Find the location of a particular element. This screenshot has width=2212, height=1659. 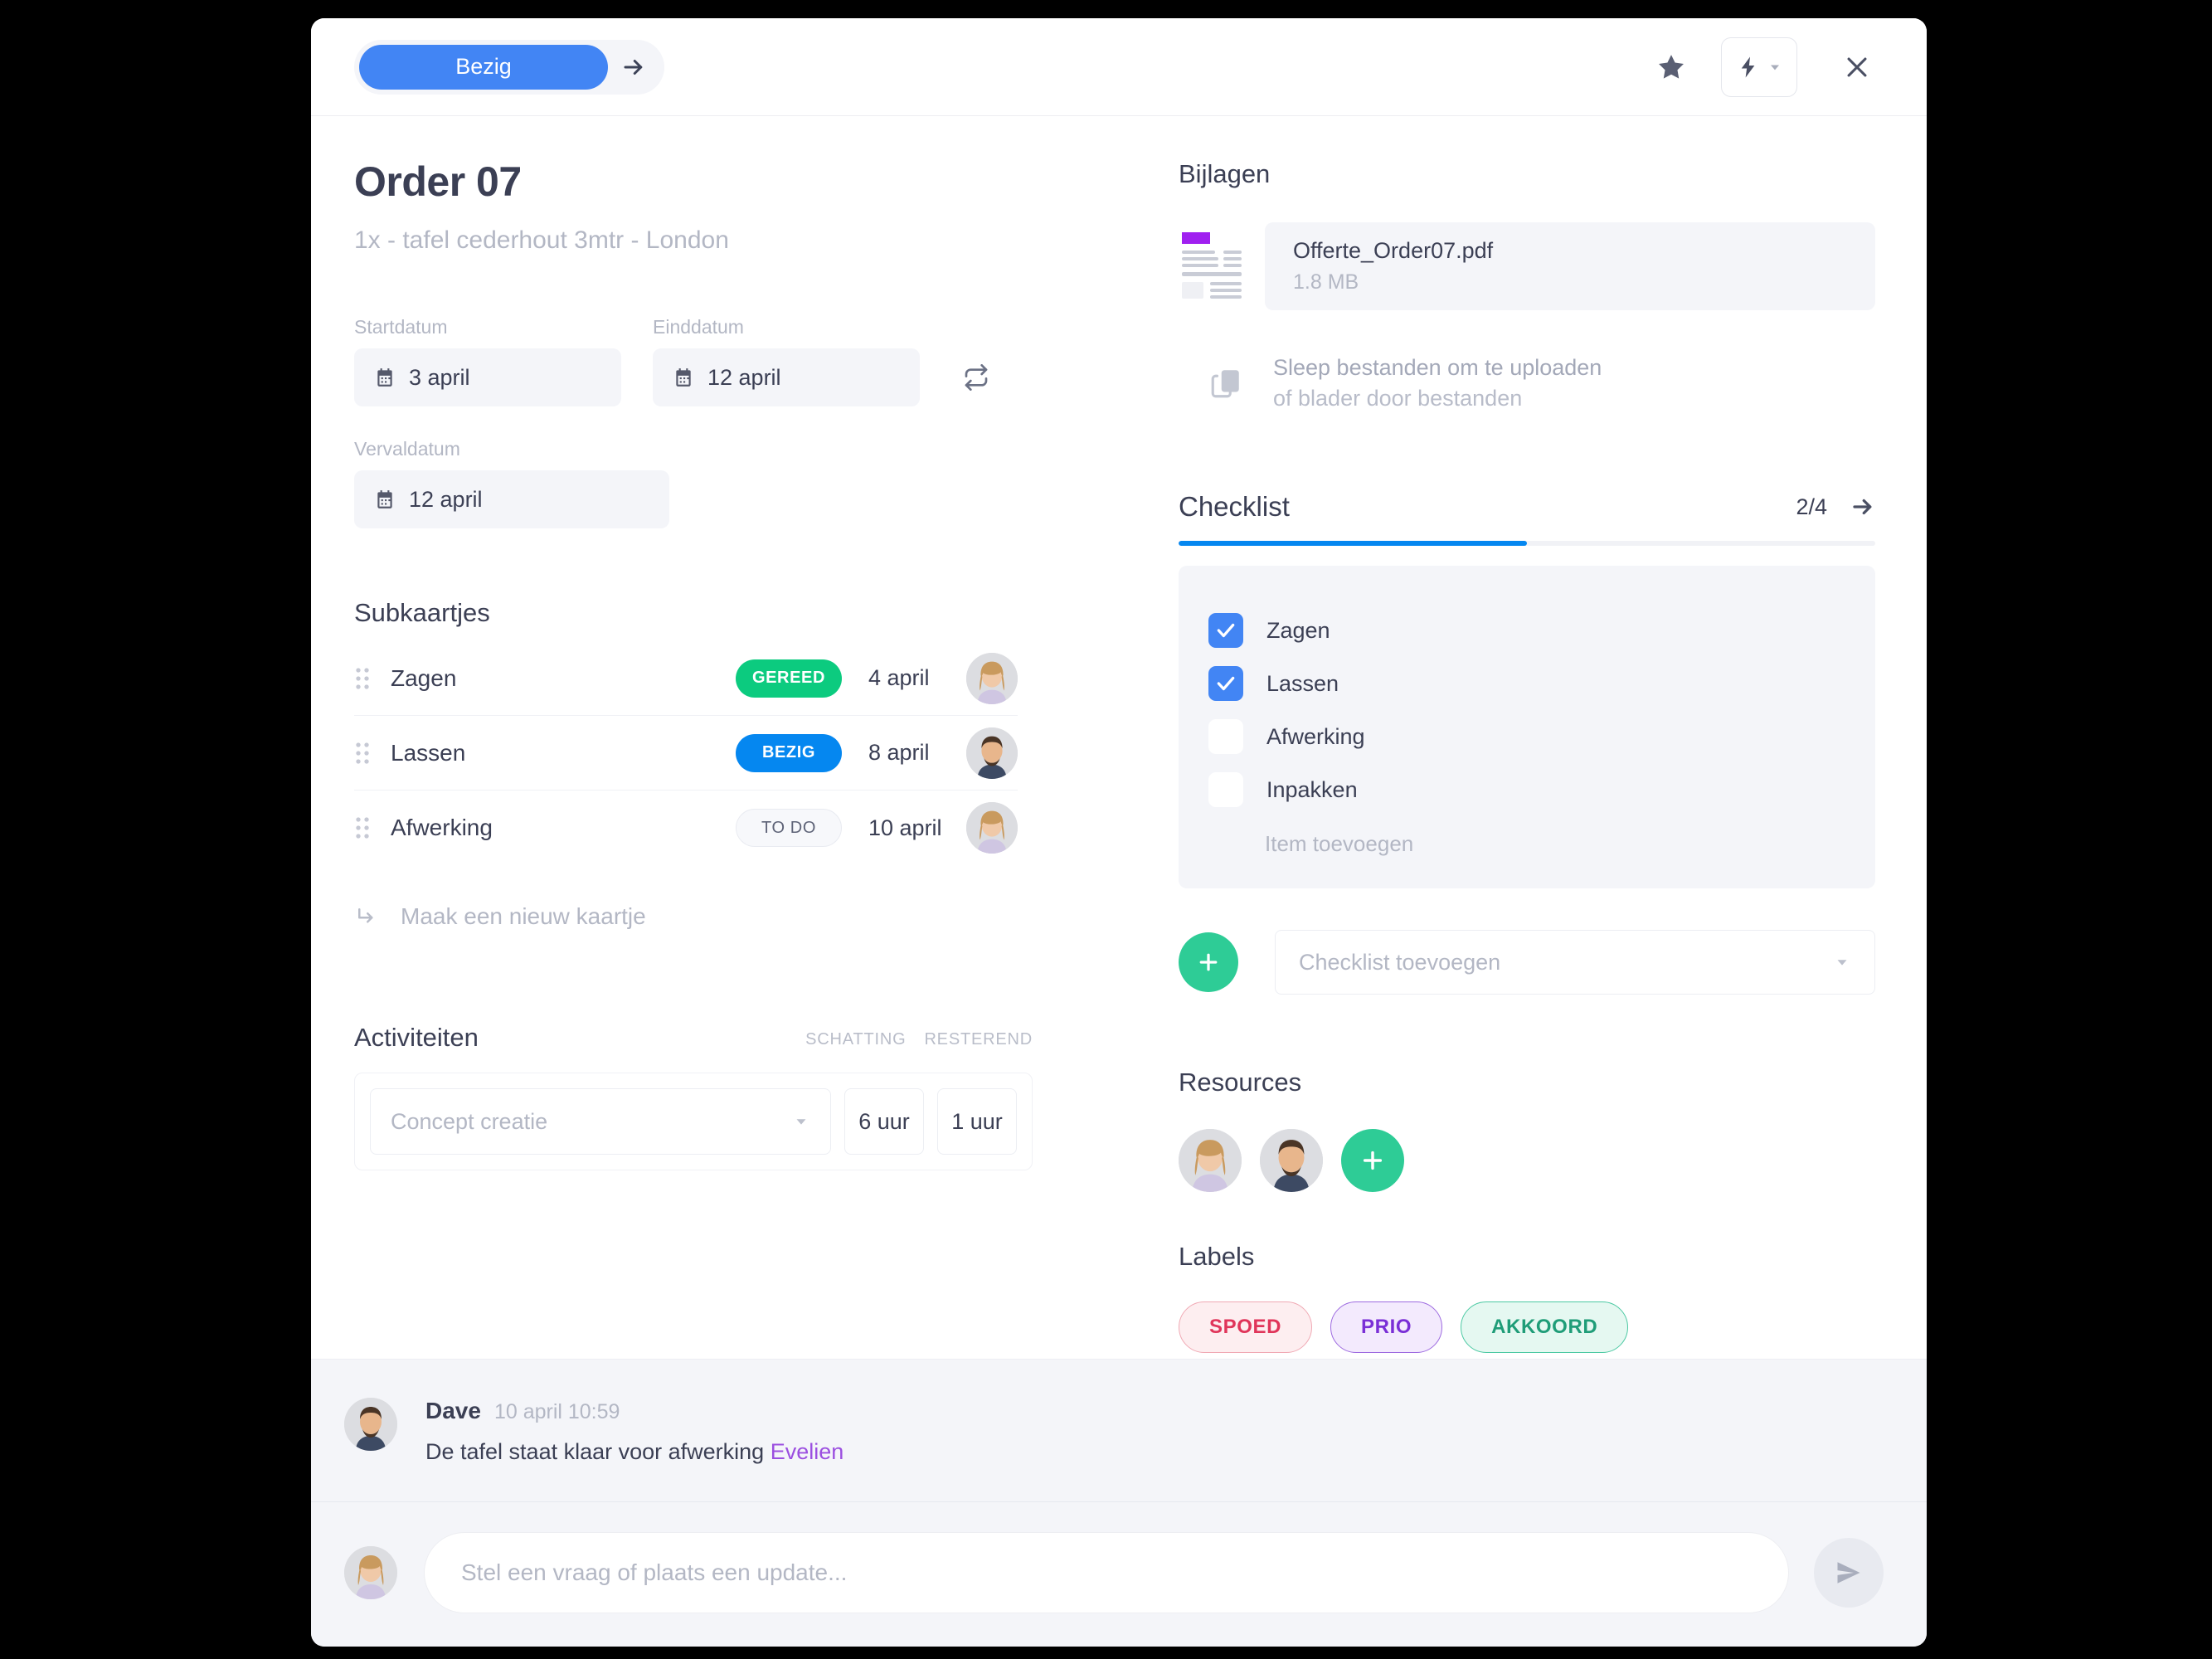

star-icon is located at coordinates (1671, 66).